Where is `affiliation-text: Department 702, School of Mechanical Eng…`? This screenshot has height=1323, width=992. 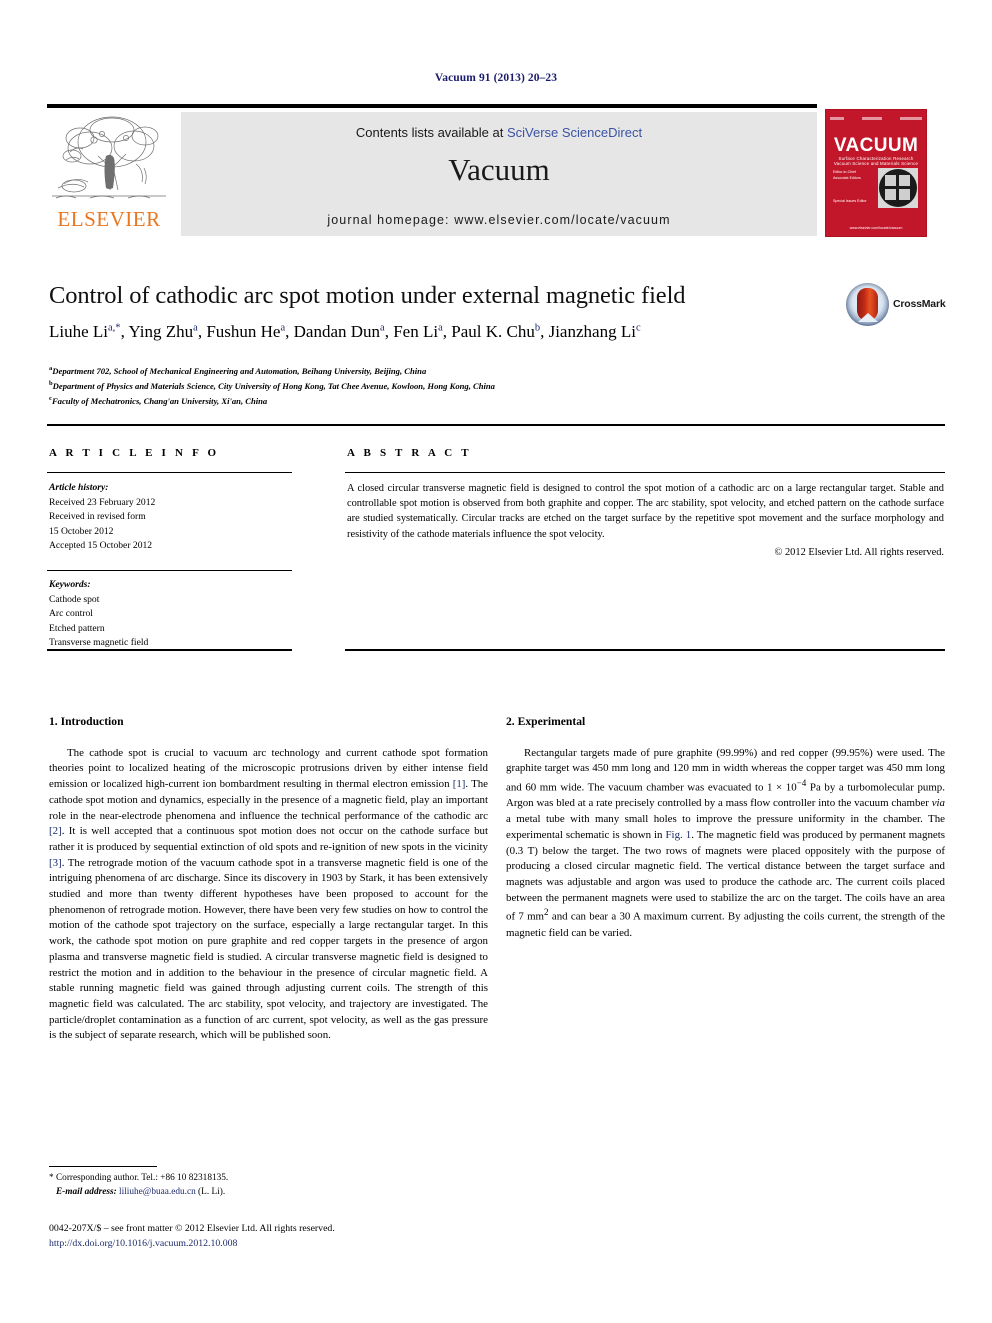 affiliation-text: Department 702, School of Mechanical Eng… is located at coordinates (239, 370).